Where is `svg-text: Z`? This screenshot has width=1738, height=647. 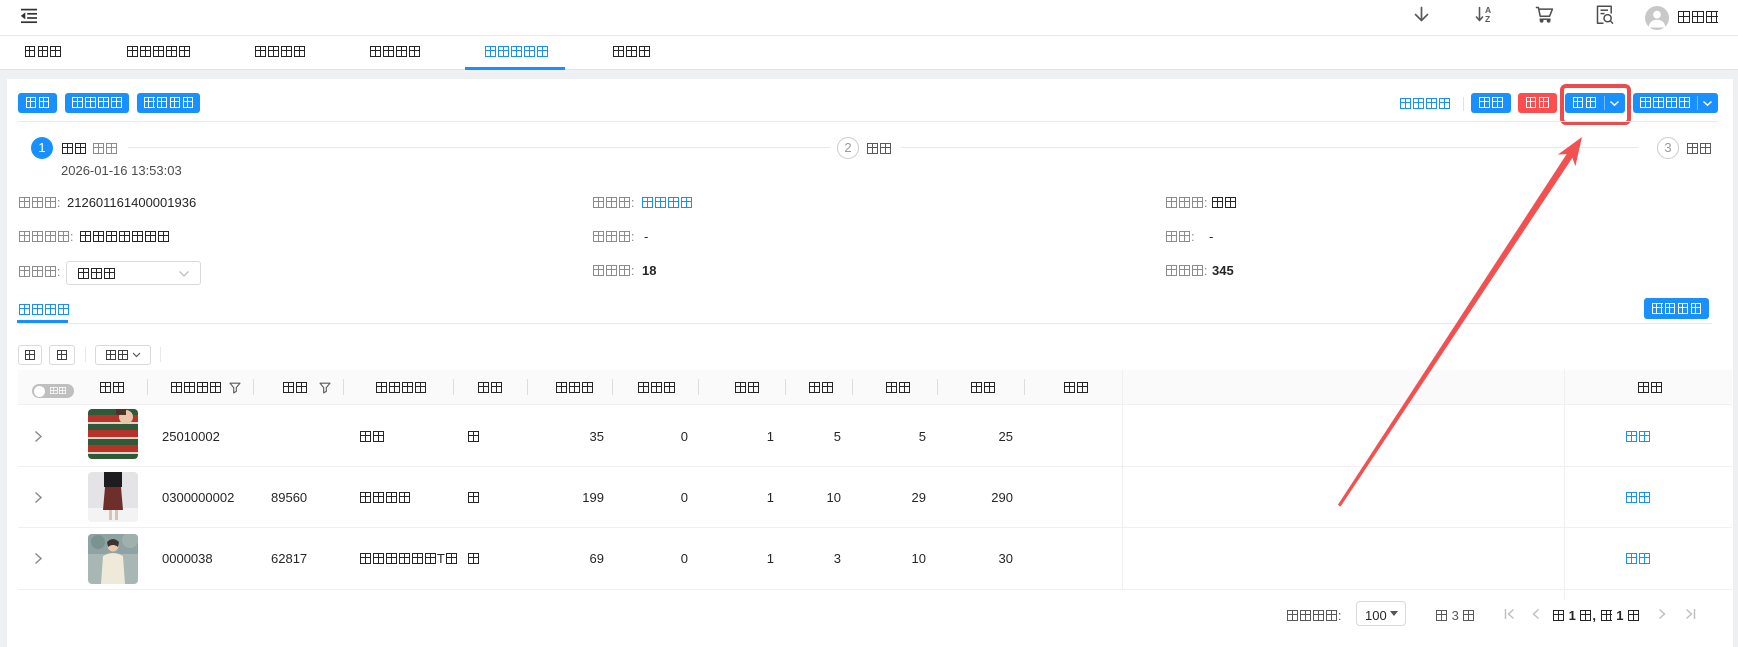
svg-text: Z is located at coordinates (1487, 18).